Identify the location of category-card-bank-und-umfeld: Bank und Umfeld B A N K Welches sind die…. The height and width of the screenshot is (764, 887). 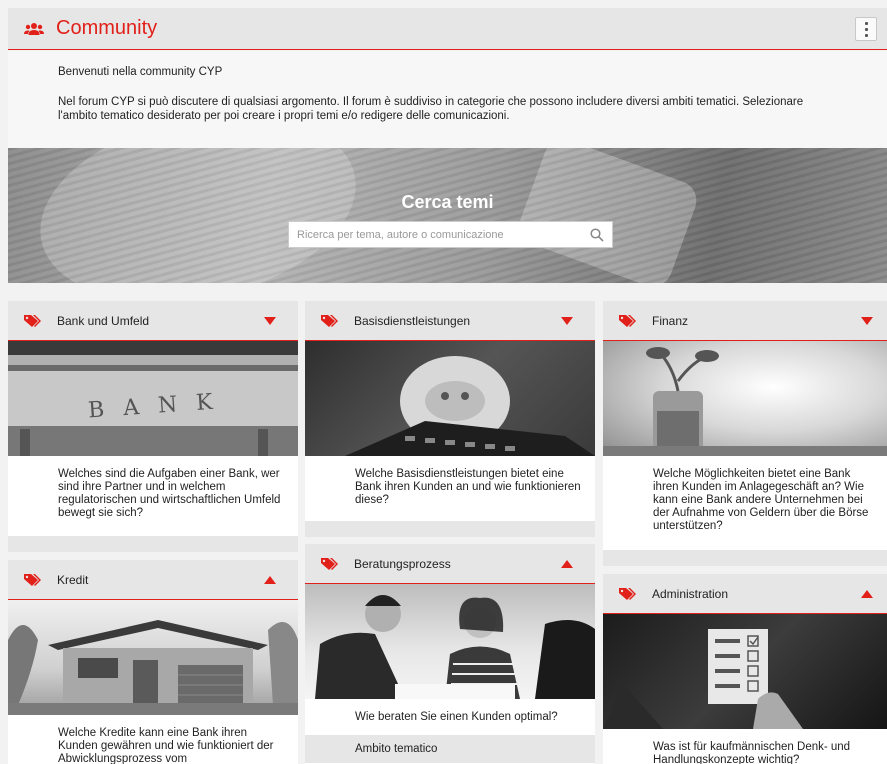
(153, 426).